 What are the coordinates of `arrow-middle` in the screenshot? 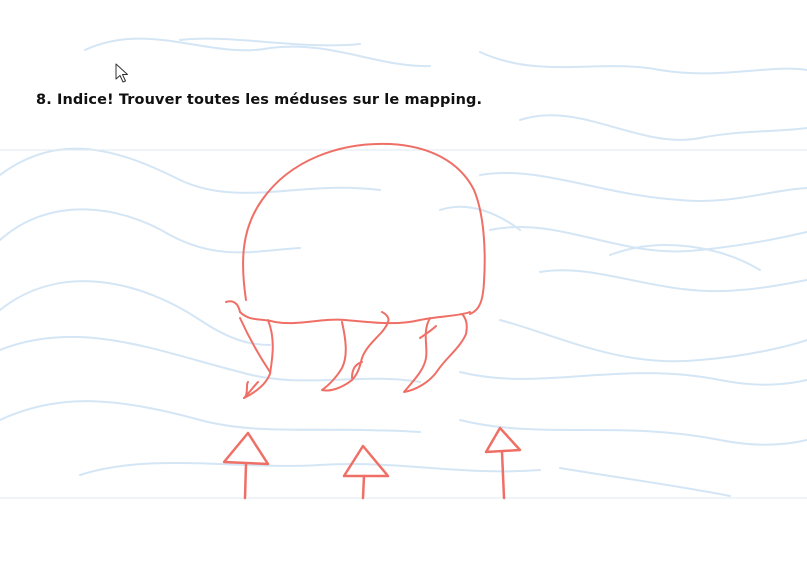 It's located at (366, 472).